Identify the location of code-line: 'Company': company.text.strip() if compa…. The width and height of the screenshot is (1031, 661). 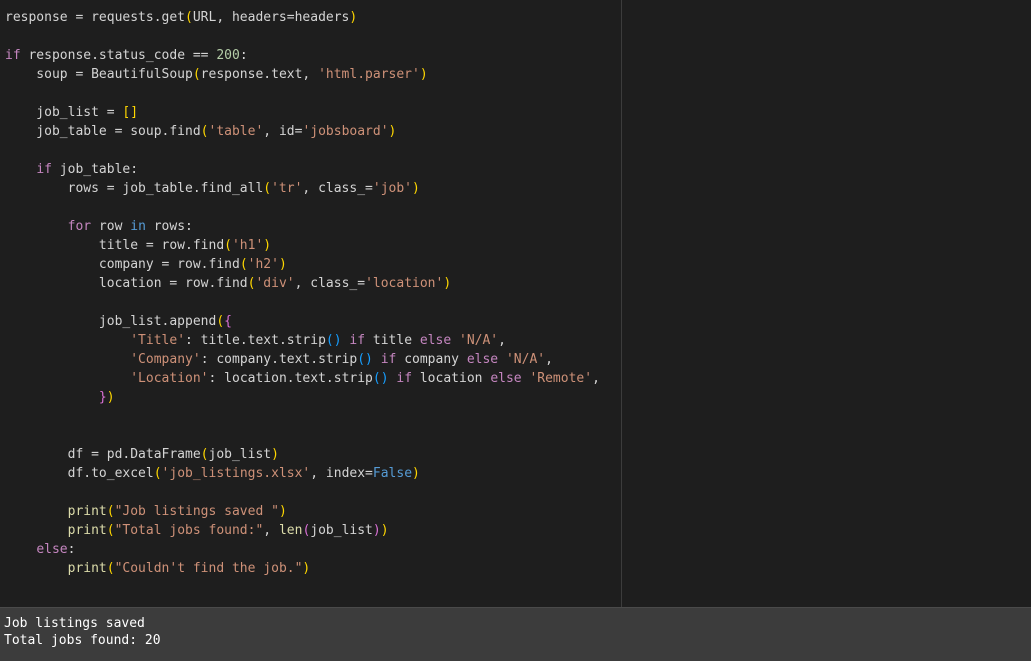
(302, 359).